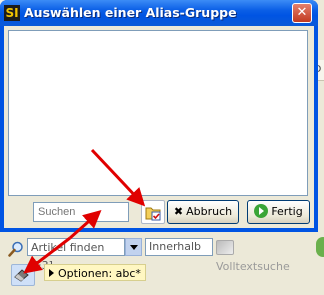  I want to click on fulltext-search-button: Volltextsuche, so click(261, 255).